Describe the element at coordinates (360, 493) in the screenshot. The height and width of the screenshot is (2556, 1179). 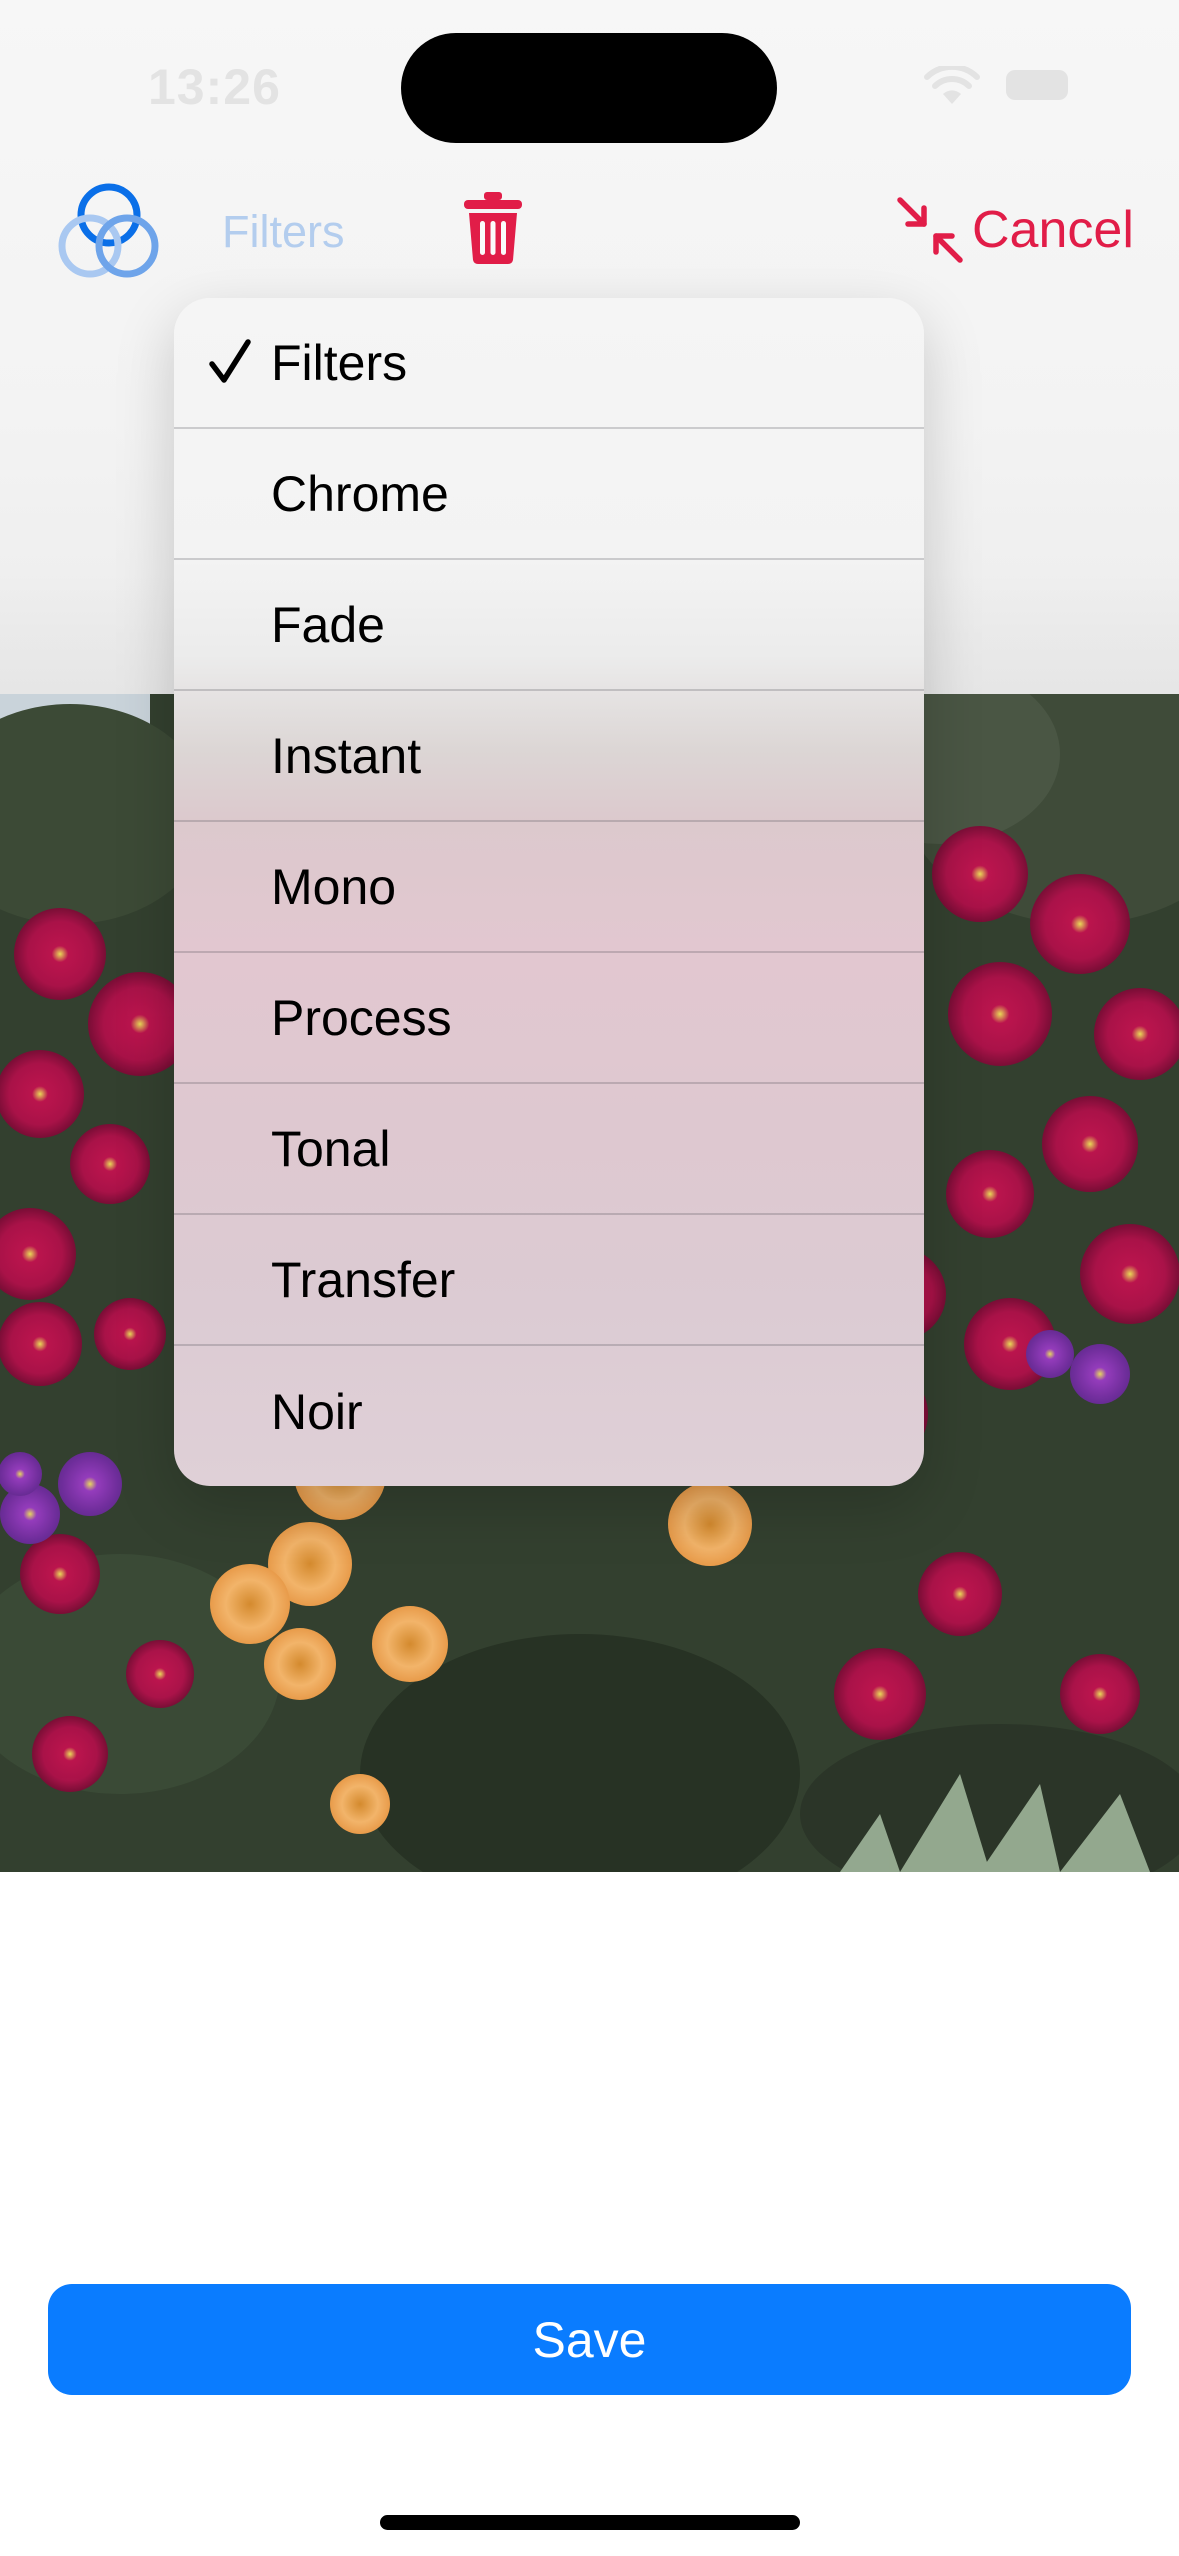
I see `menu-item-label: Chrome` at that location.